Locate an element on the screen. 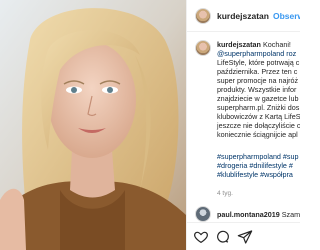  caption-line-7: superpharm.pl. Zniżki dos is located at coordinates (258, 107).